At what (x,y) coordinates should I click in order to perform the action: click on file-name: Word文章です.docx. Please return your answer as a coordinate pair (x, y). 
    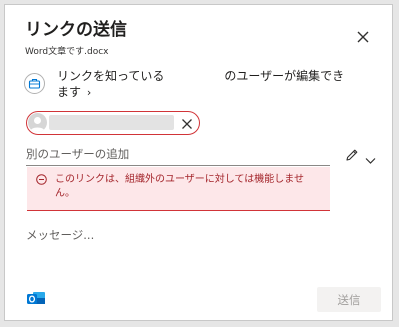
    Looking at the image, I should click on (67, 52).